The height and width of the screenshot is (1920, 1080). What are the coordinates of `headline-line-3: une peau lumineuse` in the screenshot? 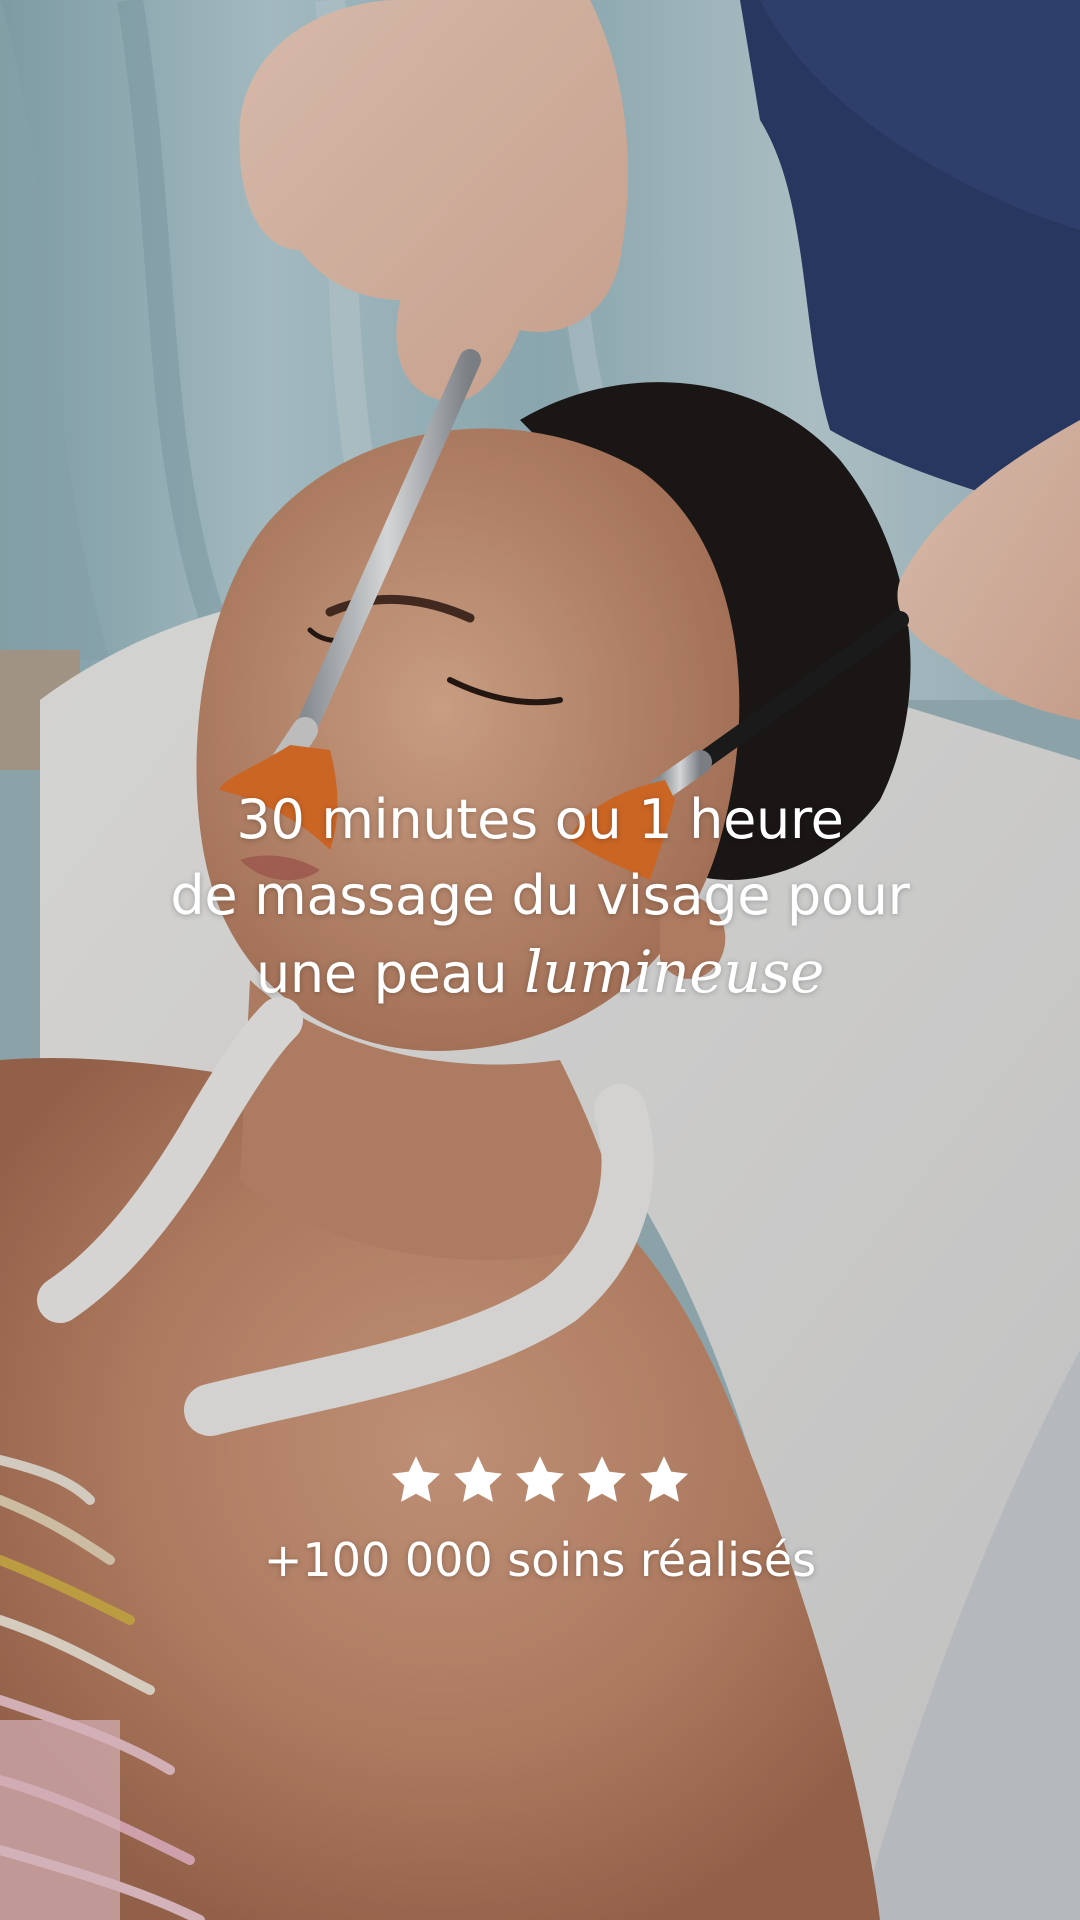 It's located at (540, 973).